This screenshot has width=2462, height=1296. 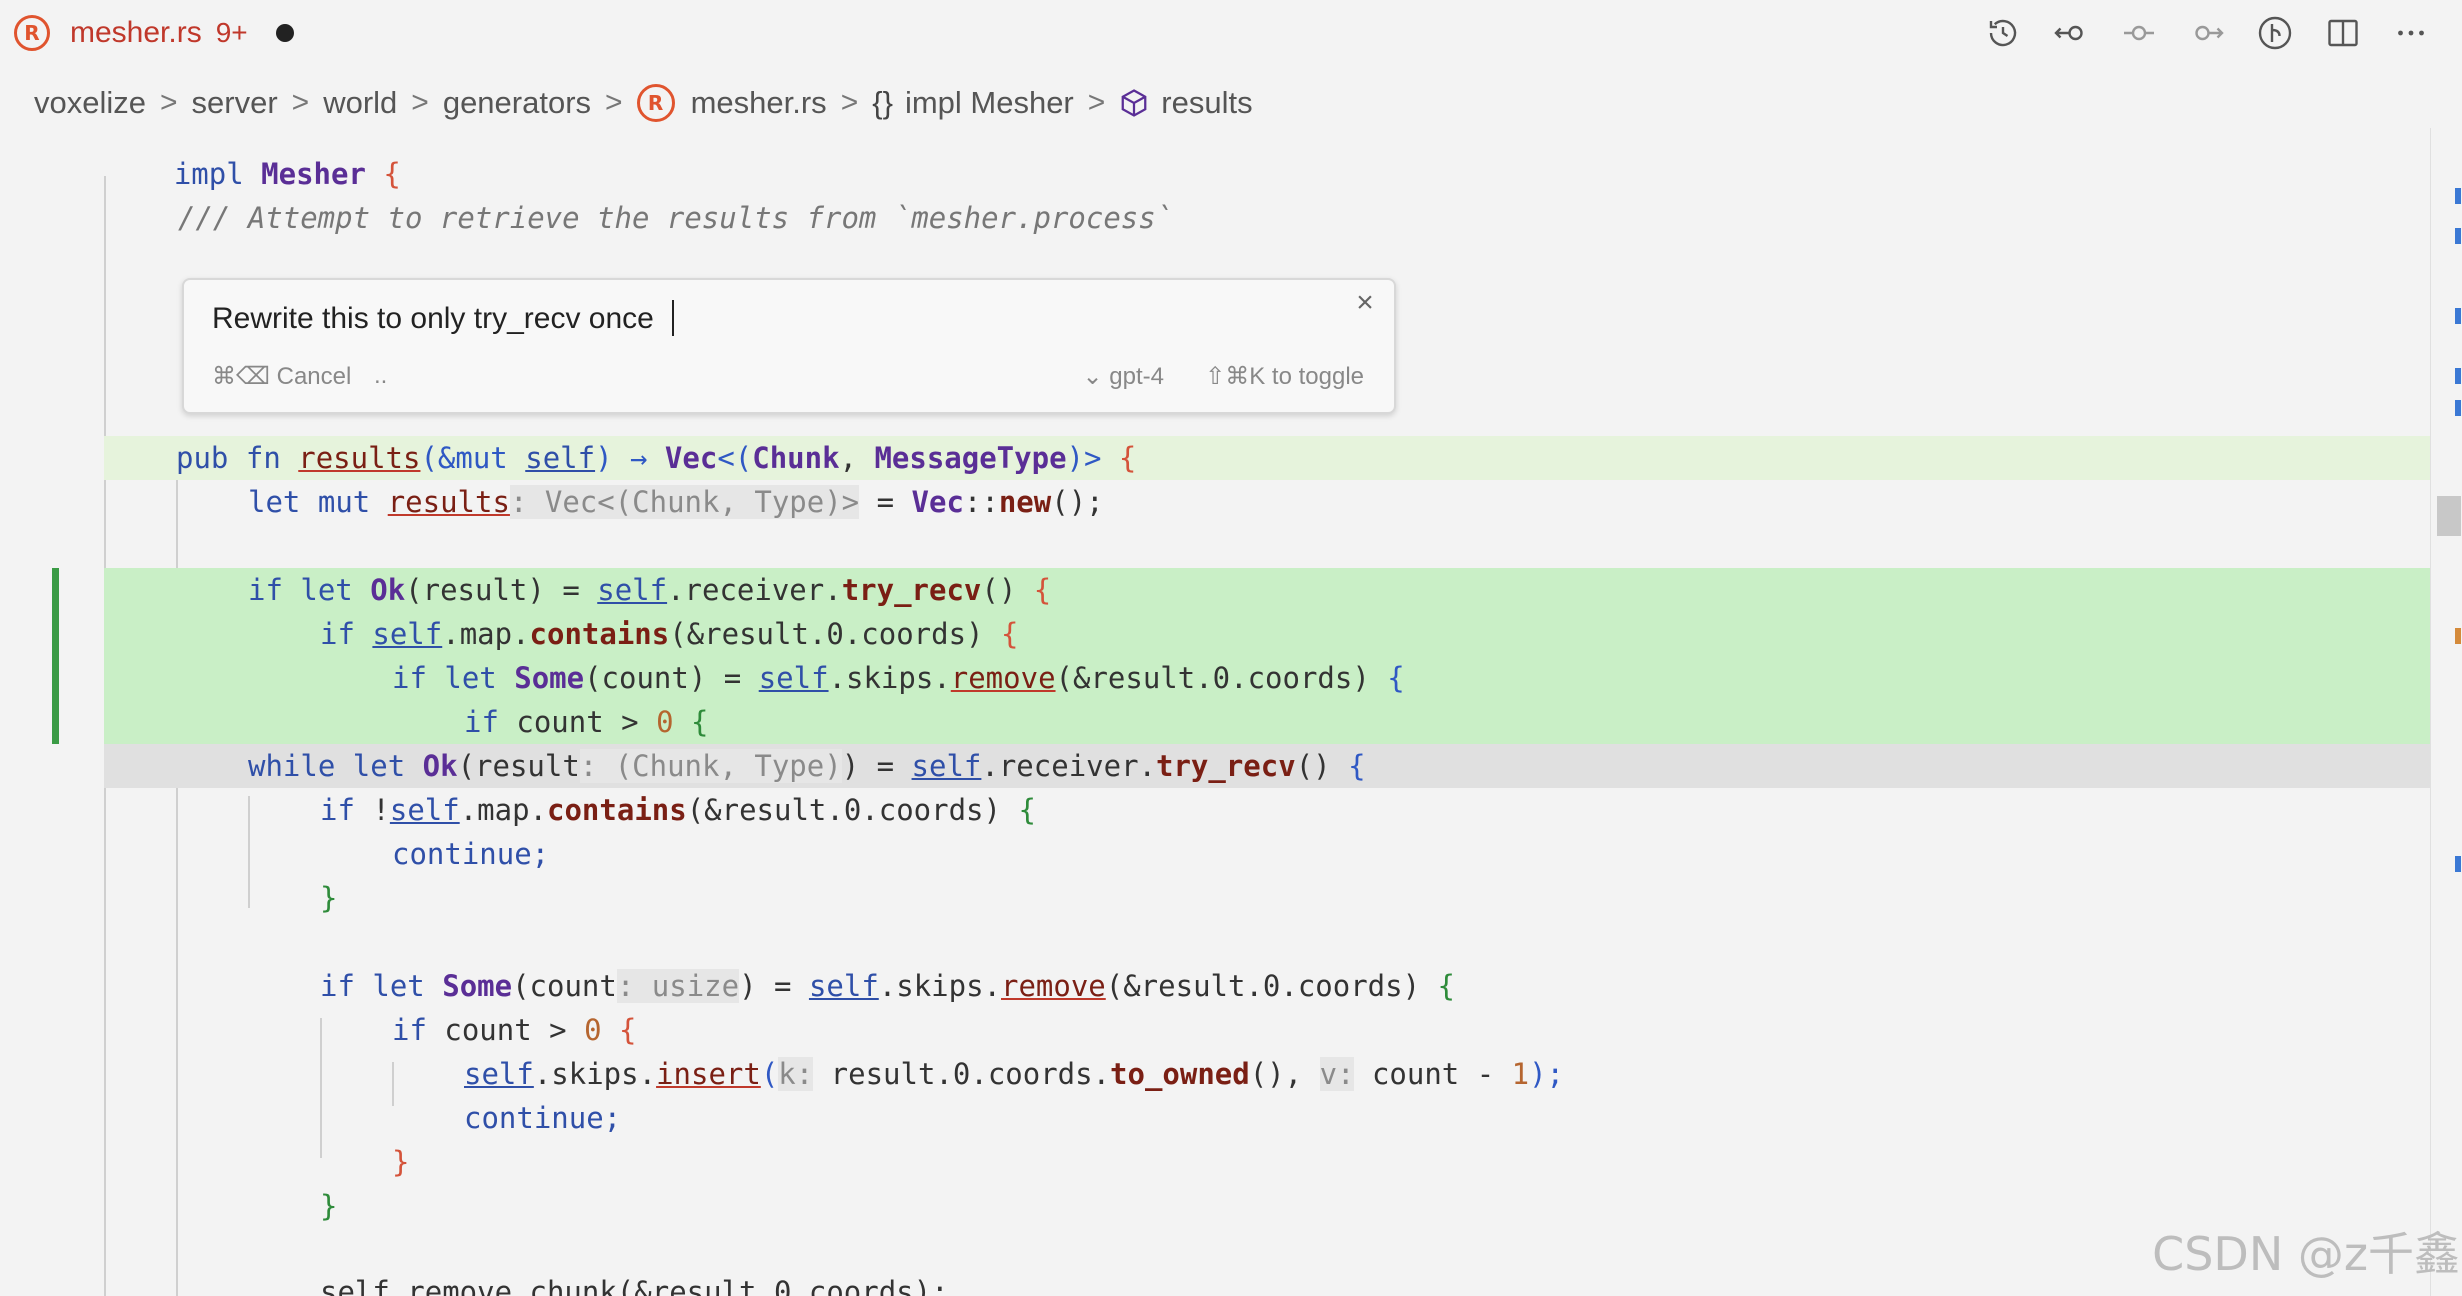 What do you see at coordinates (593, 1030) in the screenshot?
I see `number: 0` at bounding box center [593, 1030].